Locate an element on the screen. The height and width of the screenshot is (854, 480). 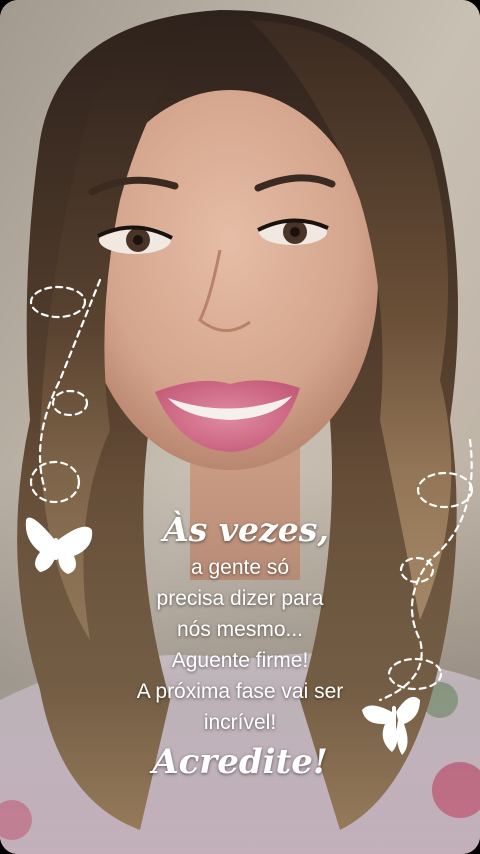
quote-line: precisa dizer para is located at coordinates (240, 598).